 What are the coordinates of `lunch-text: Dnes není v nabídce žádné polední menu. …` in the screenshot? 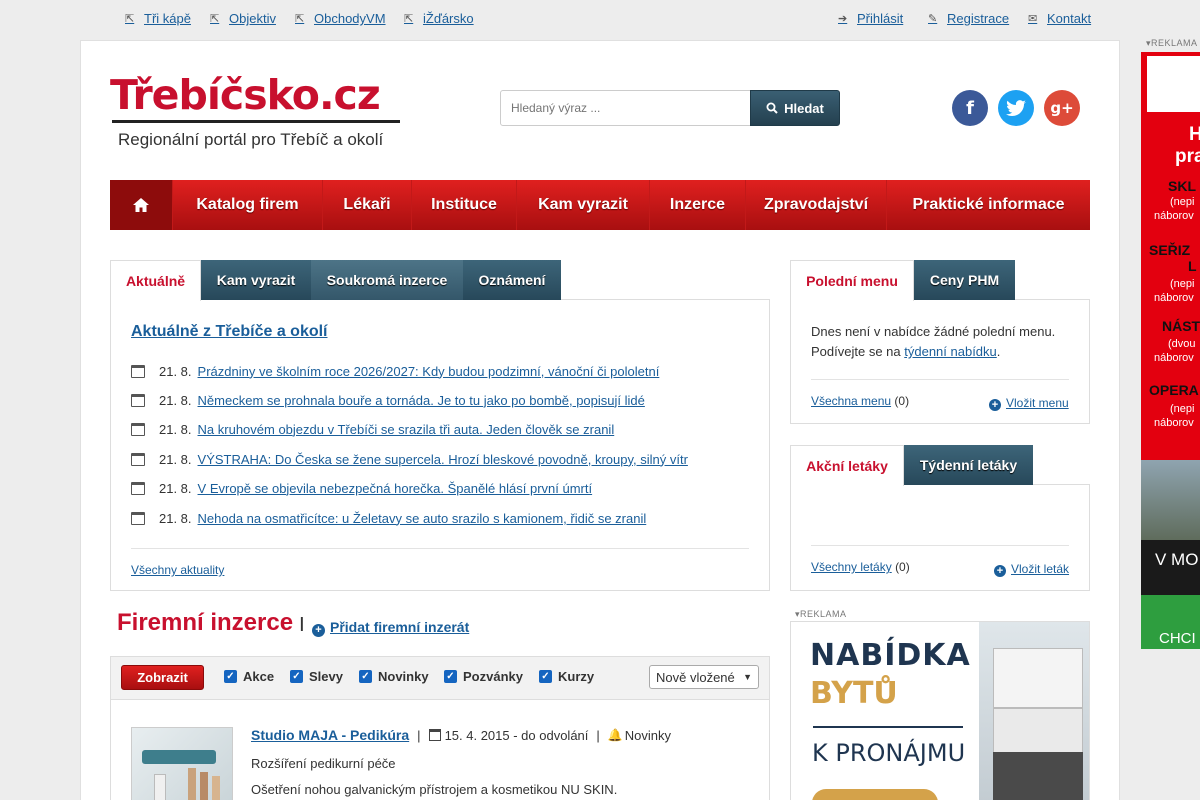 It's located at (933, 342).